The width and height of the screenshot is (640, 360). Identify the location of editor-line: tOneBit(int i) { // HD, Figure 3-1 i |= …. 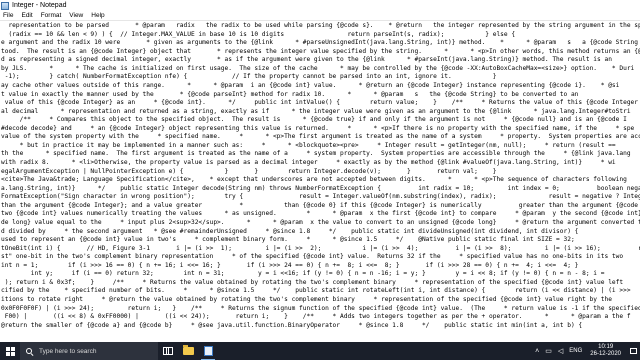
(320, 248).